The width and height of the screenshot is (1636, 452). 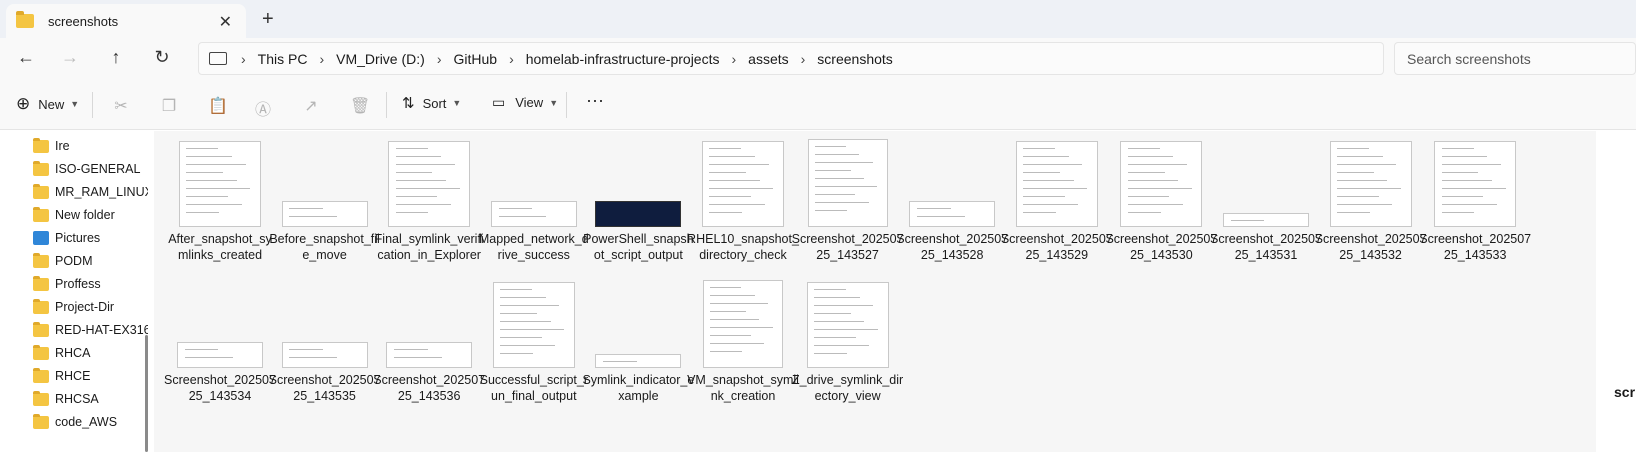 I want to click on file-name: Successful_script_run_final_output, so click(x=533, y=388).